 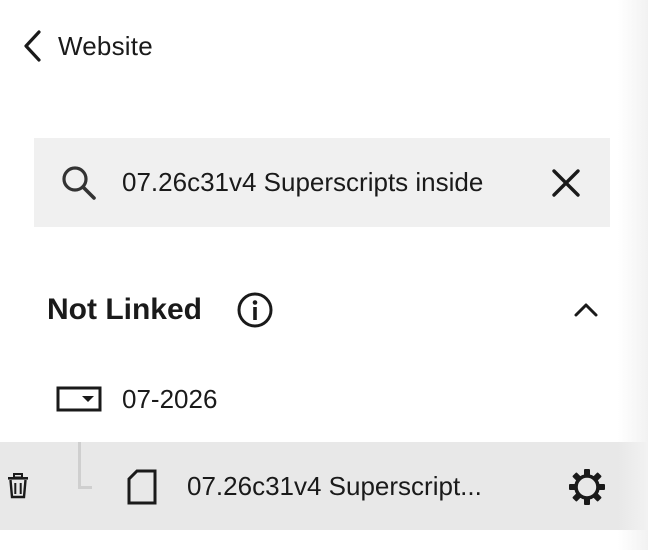 I want to click on search-icon, so click(x=79, y=183).